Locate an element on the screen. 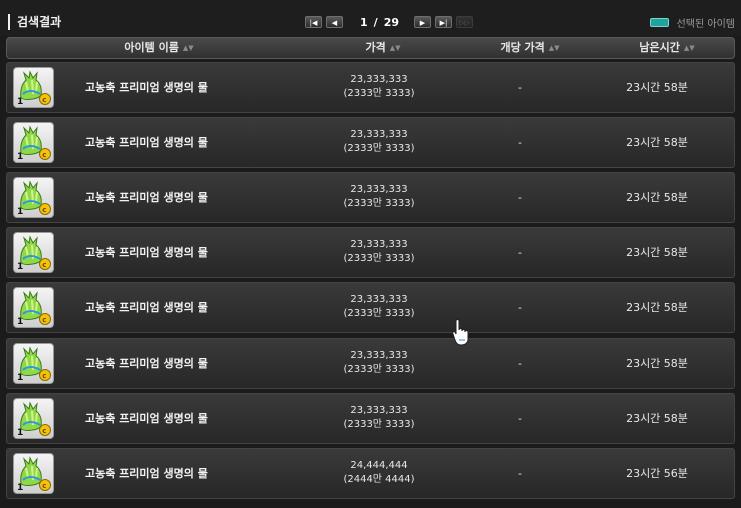  column-header-remaining: 남은시간 ▲▼ is located at coordinates (666, 48).